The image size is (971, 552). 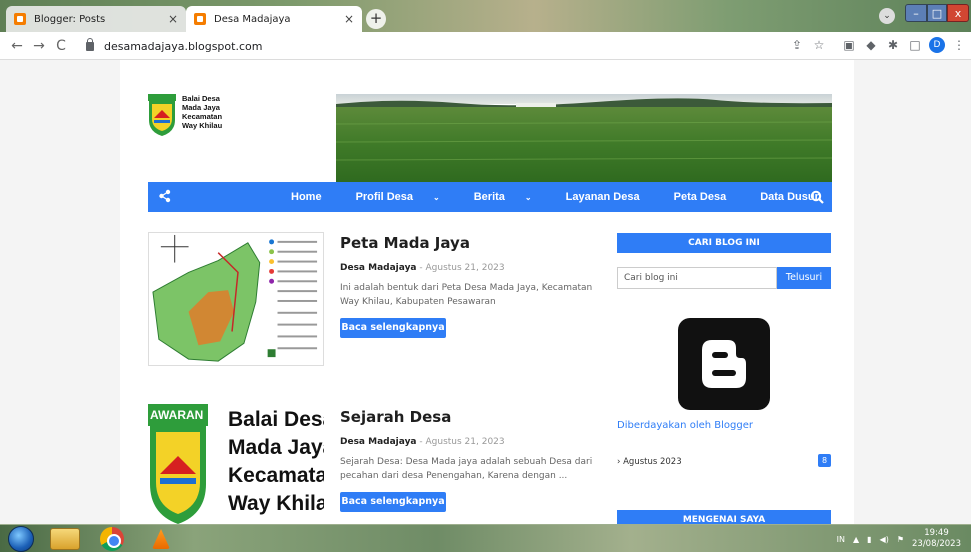 What do you see at coordinates (511, 197) in the screenshot?
I see `nav-berita: Berita ⌄` at bounding box center [511, 197].